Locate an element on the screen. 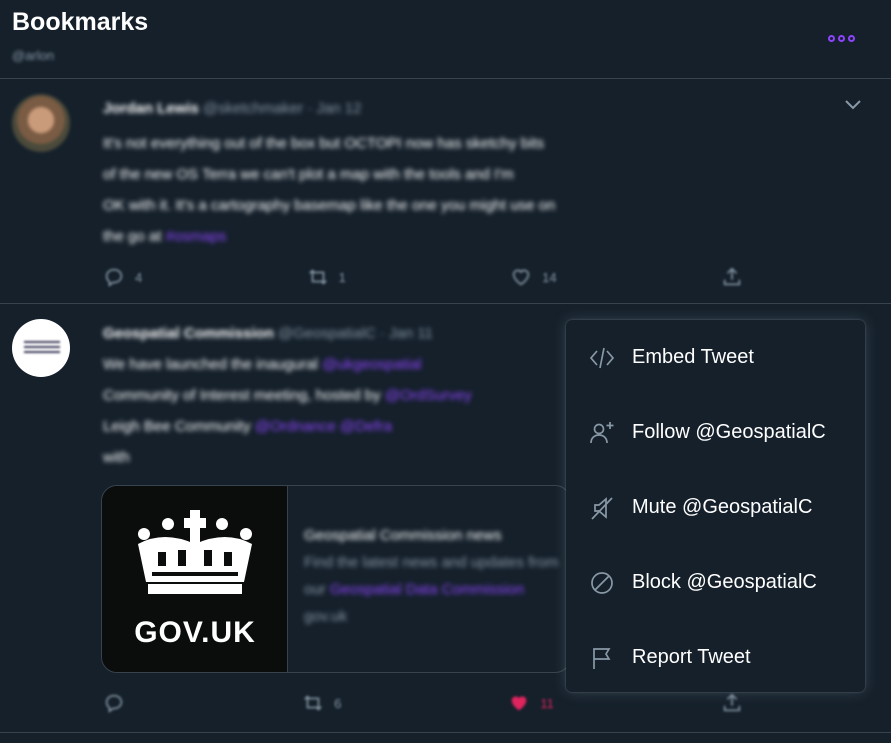 The height and width of the screenshot is (743, 891). menu-item-label: Follow @GeospatialC is located at coordinates (729, 432).